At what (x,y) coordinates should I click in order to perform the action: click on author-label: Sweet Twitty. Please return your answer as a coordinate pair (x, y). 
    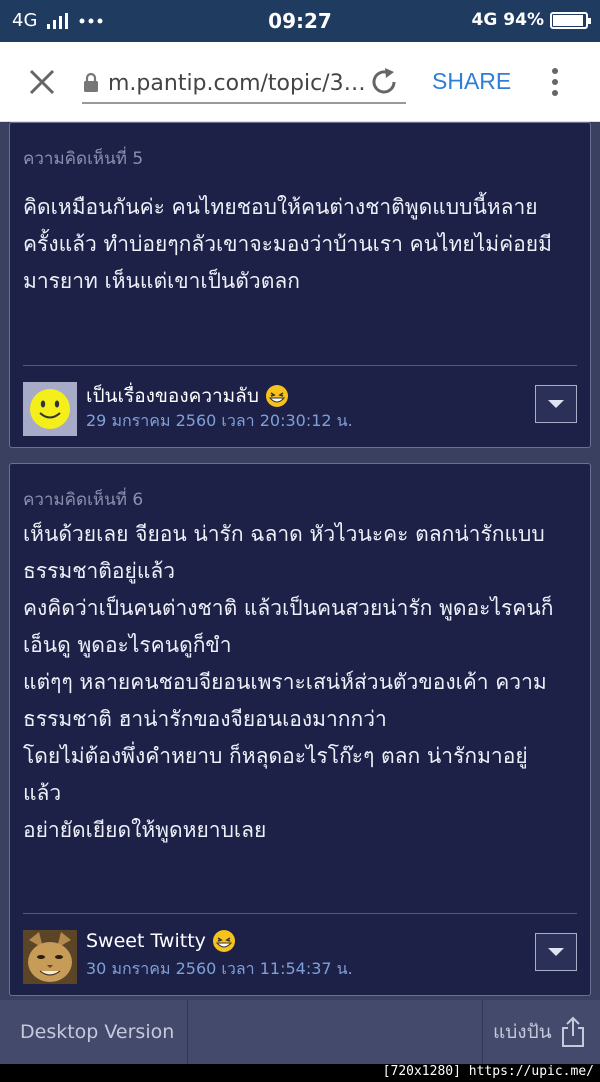
    Looking at the image, I should click on (146, 941).